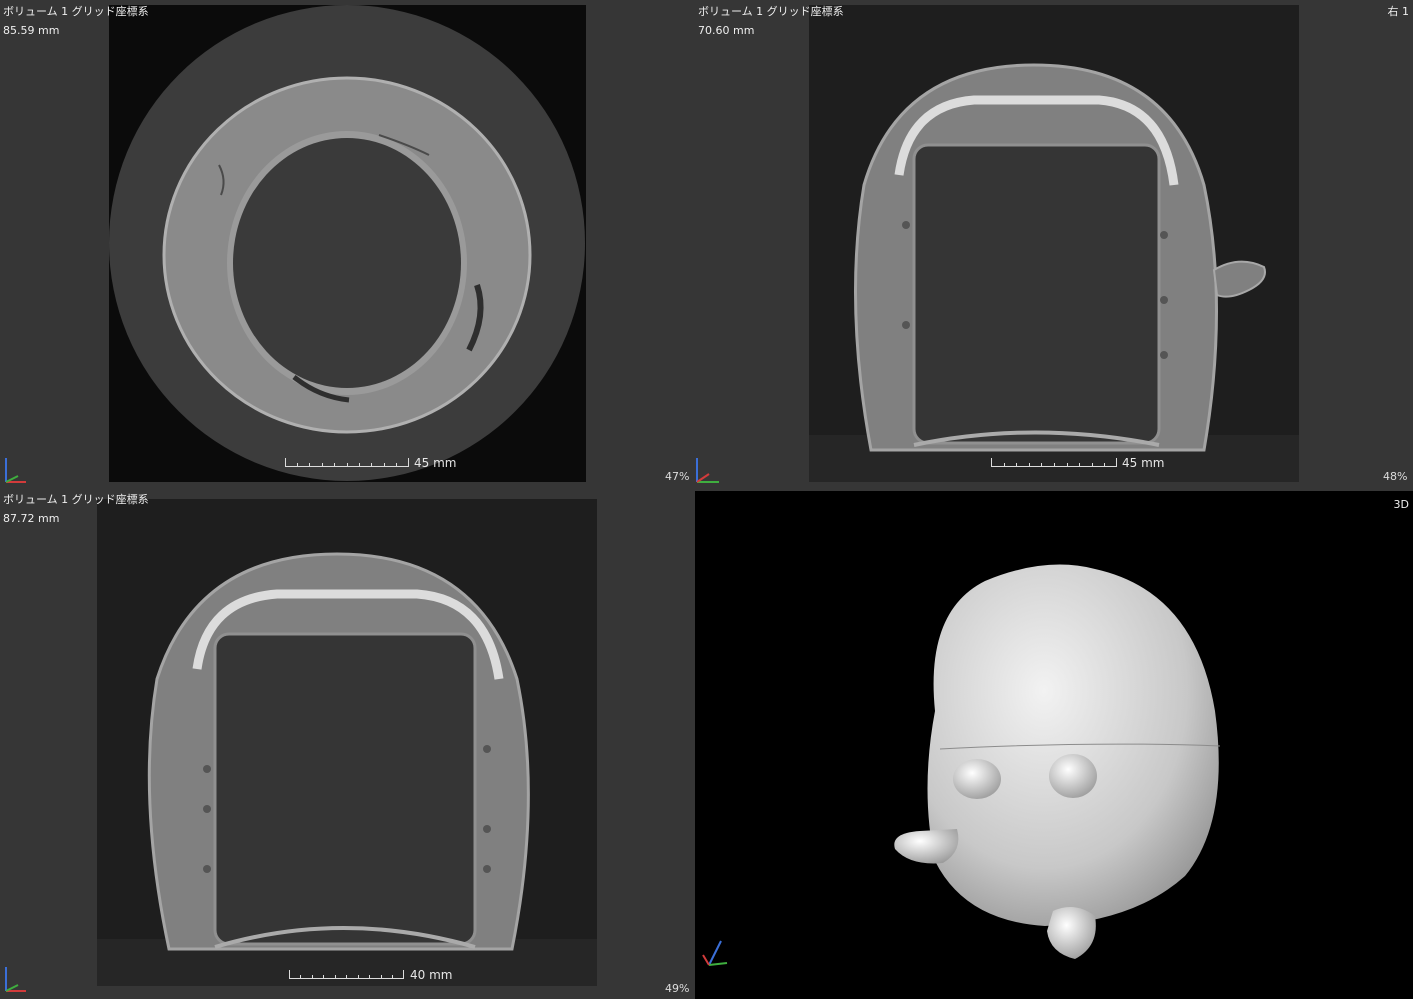 This screenshot has width=1413, height=999. What do you see at coordinates (677, 476) in the screenshot?
I see `zoom-percent: 47%` at bounding box center [677, 476].